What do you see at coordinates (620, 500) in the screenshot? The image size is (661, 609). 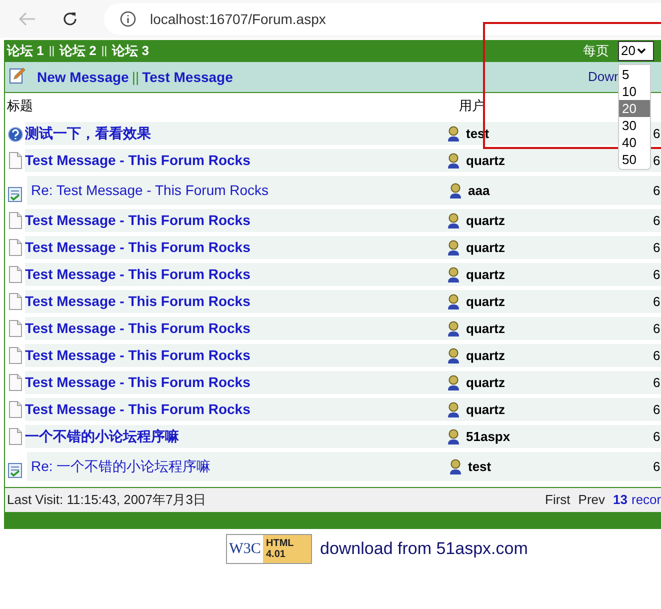 I see `record-count: 13` at bounding box center [620, 500].